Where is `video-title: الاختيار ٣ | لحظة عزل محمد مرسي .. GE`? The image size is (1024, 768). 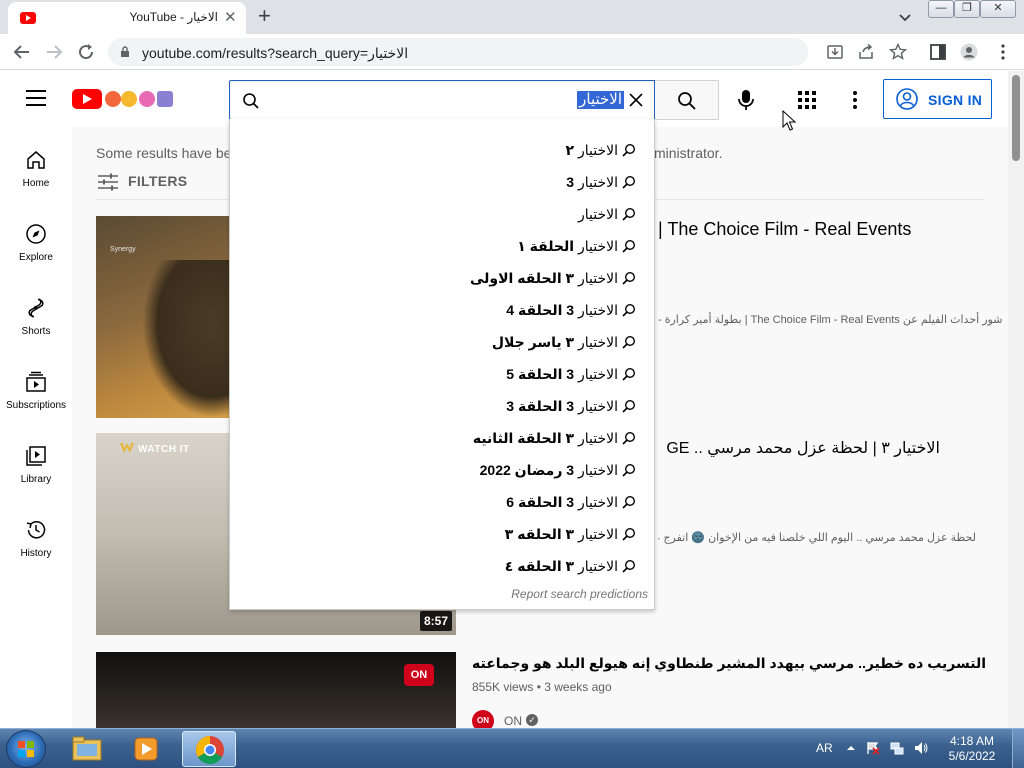
video-title: الاختيار ٣ | لحظة عزل محمد مرسي .. GE is located at coordinates (799, 448).